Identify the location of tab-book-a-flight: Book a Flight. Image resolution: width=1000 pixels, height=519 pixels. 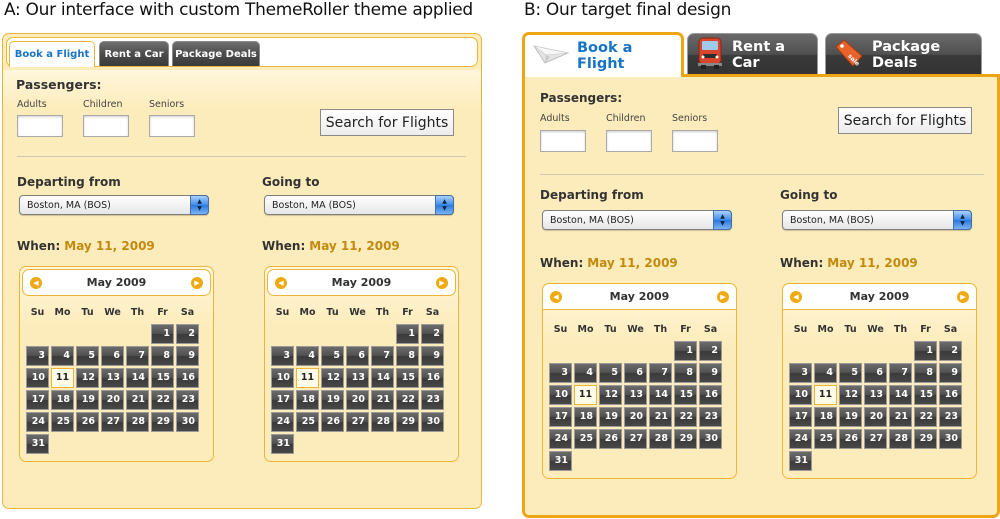
(52, 54).